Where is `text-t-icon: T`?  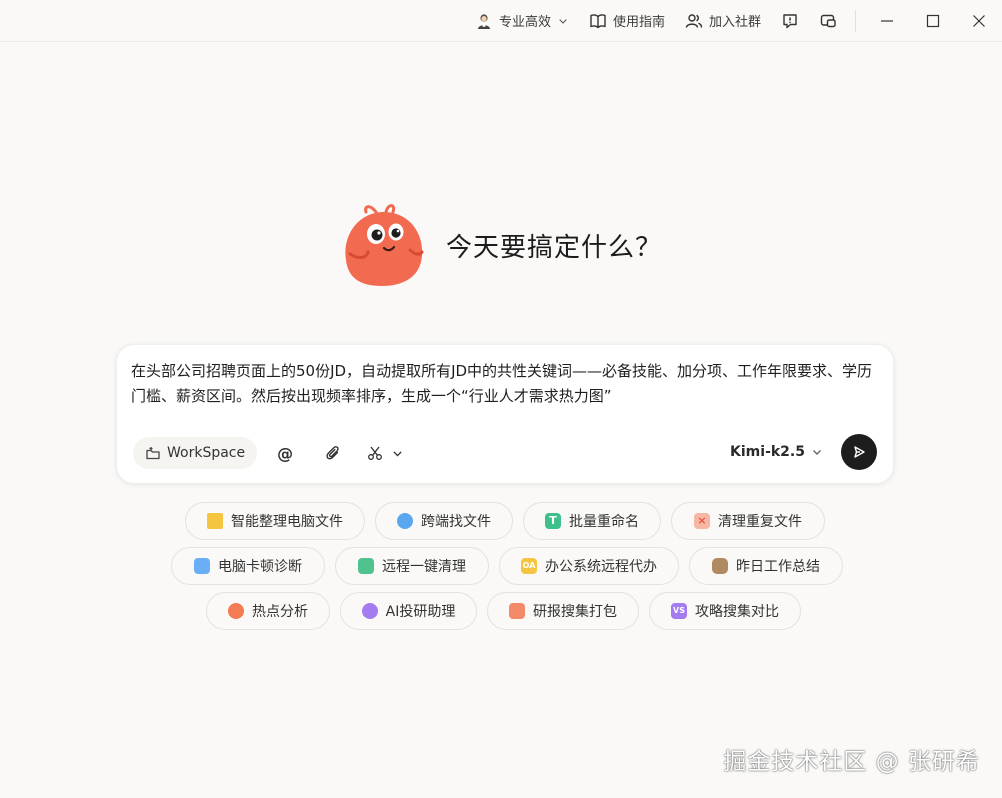
text-t-icon: T is located at coordinates (553, 521).